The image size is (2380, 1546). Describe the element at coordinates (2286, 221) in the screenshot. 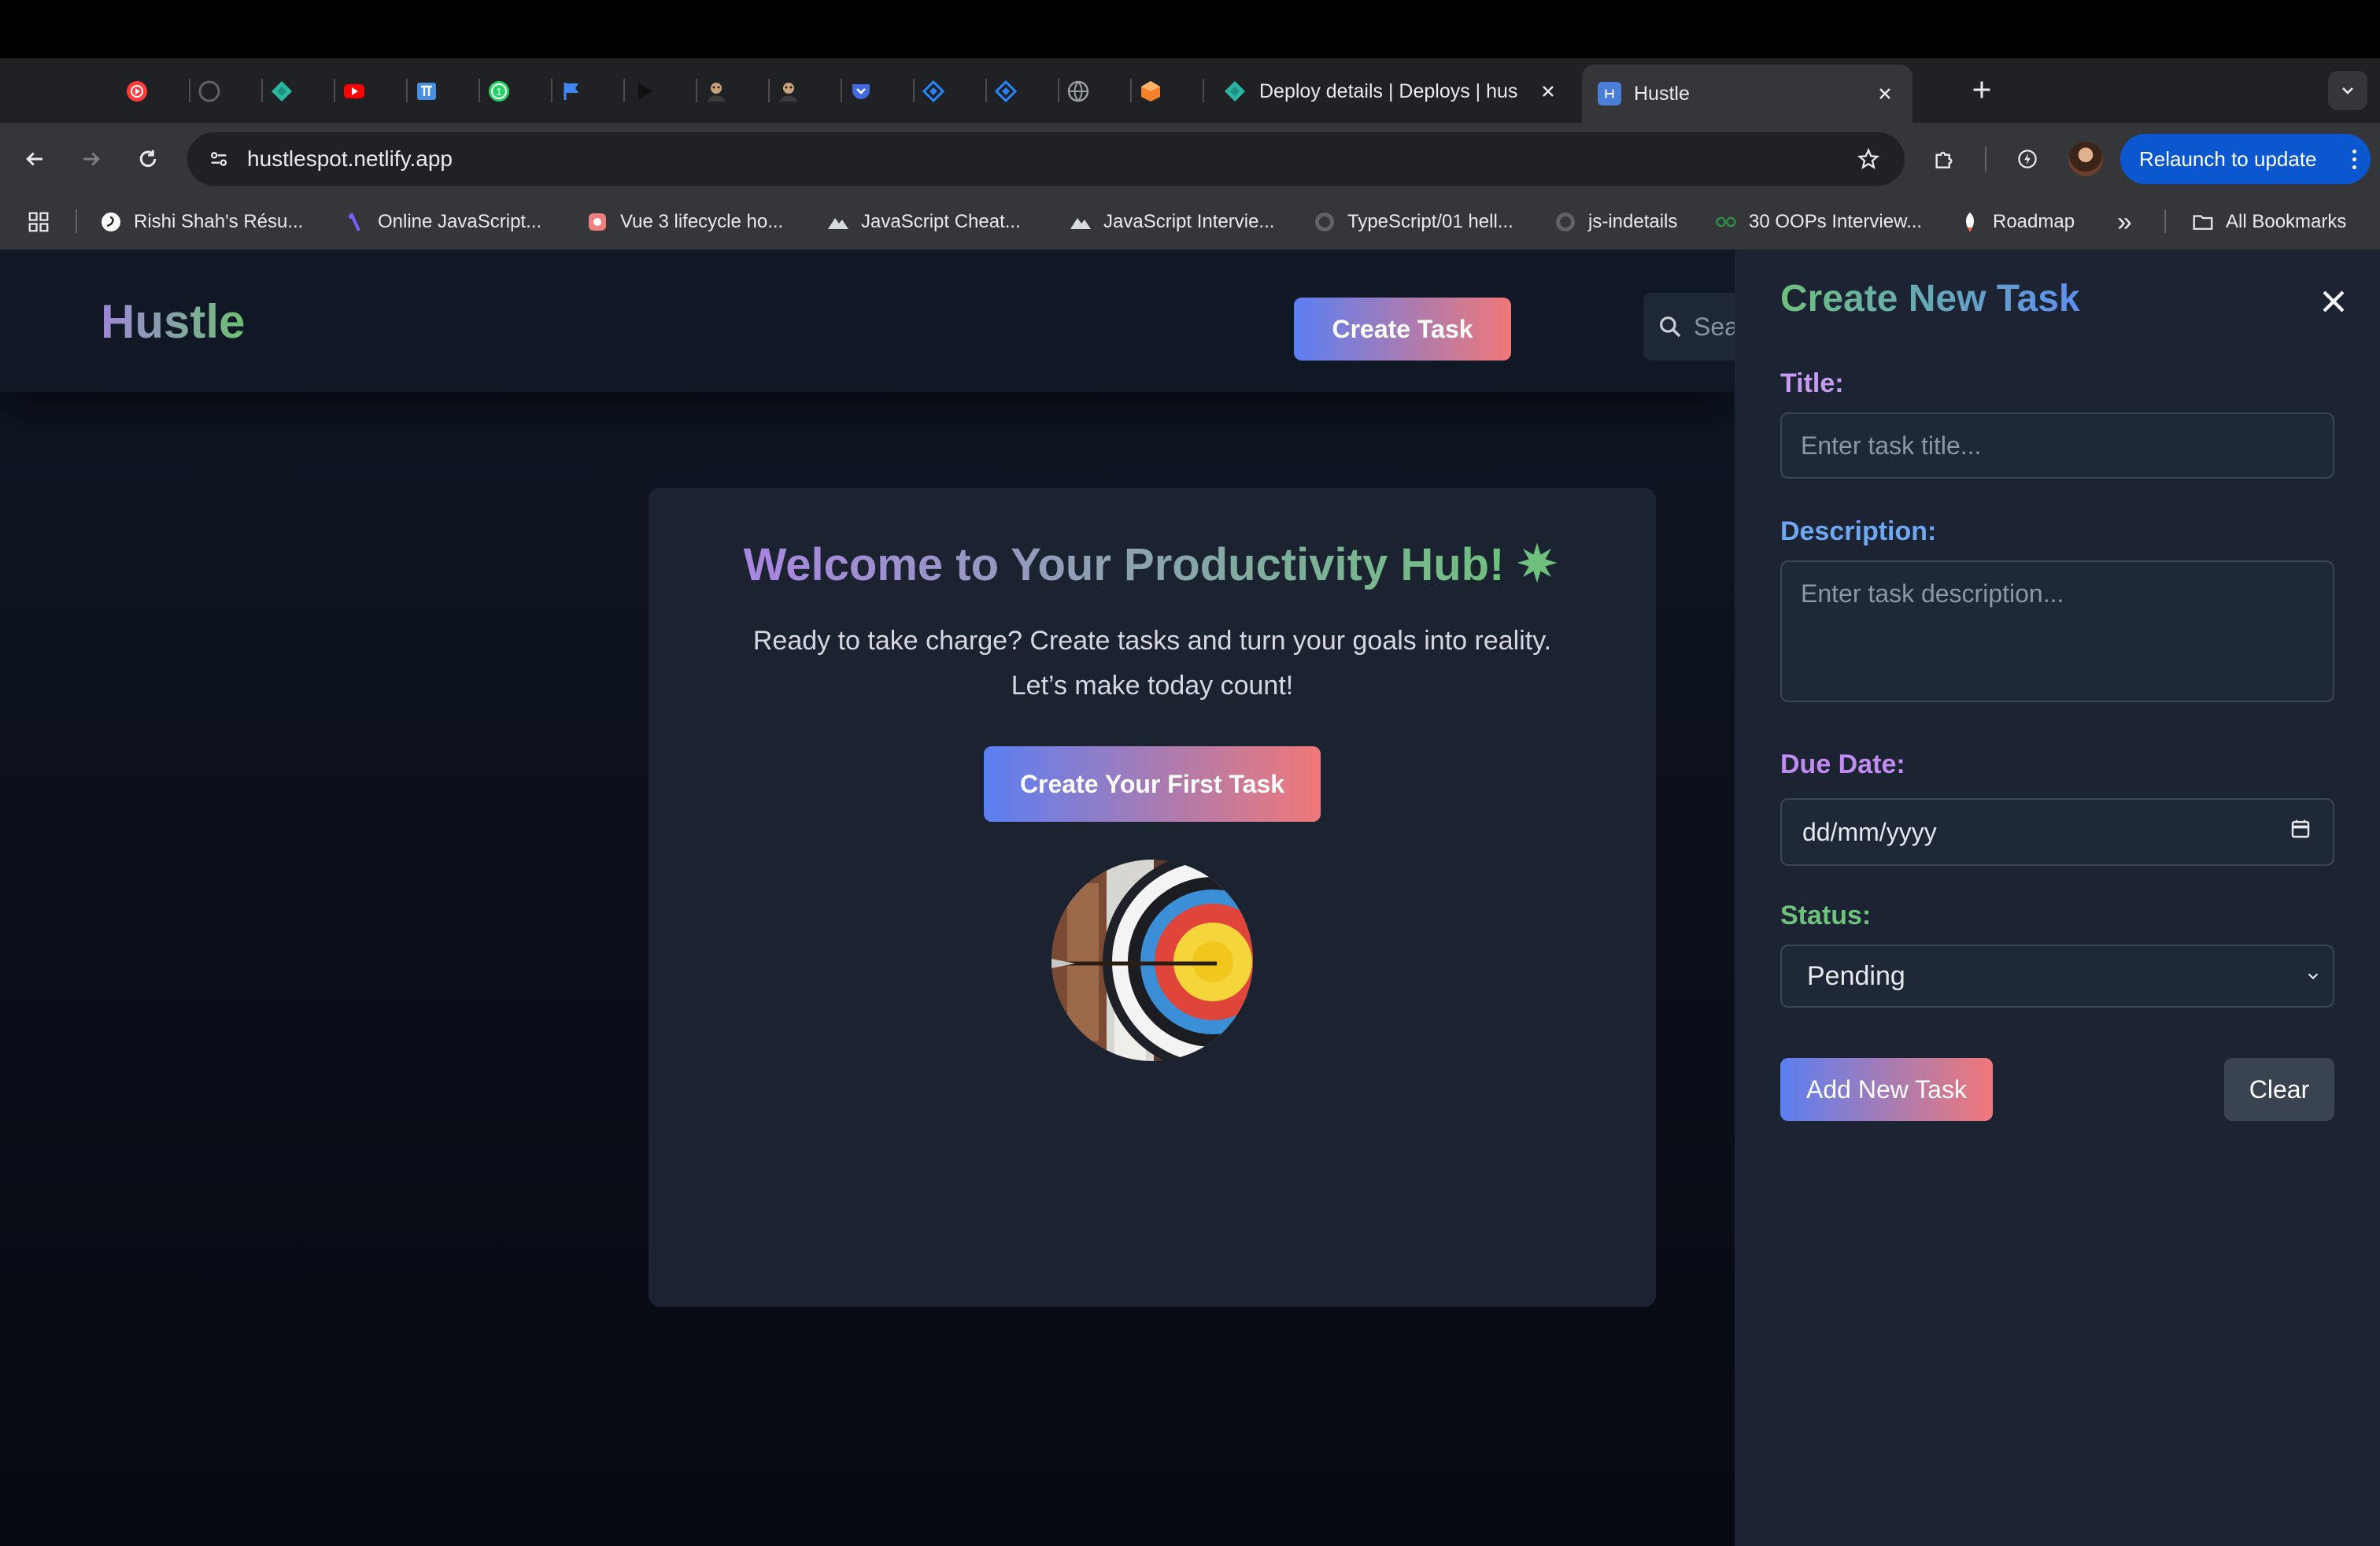

I see `all-bookmarks-label: All Bookmarks` at that location.